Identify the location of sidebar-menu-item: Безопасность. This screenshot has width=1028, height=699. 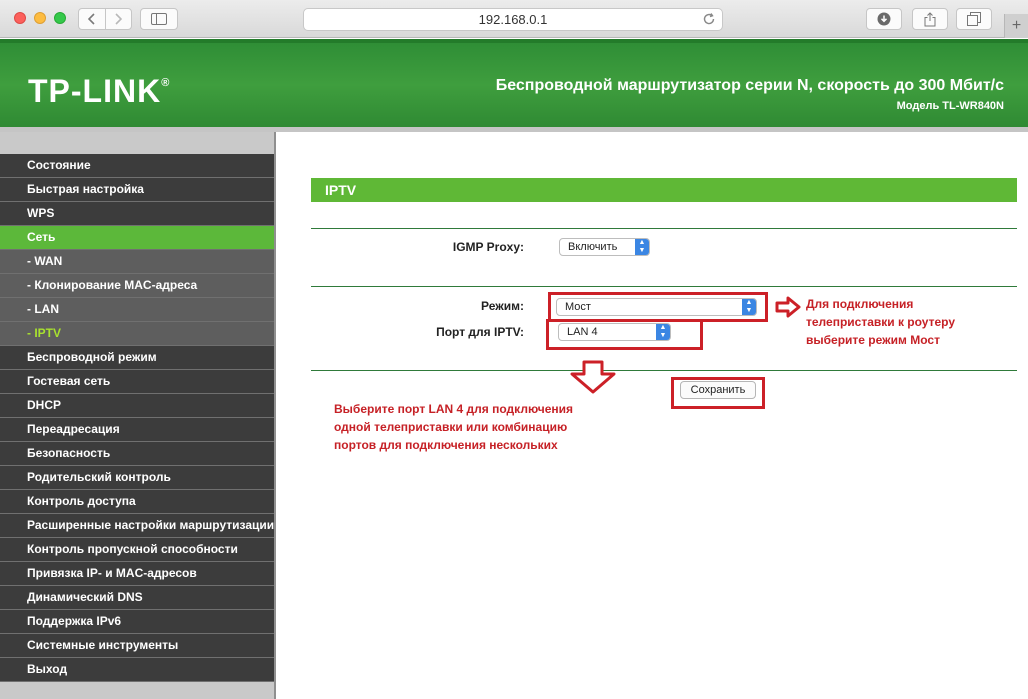
(137, 454).